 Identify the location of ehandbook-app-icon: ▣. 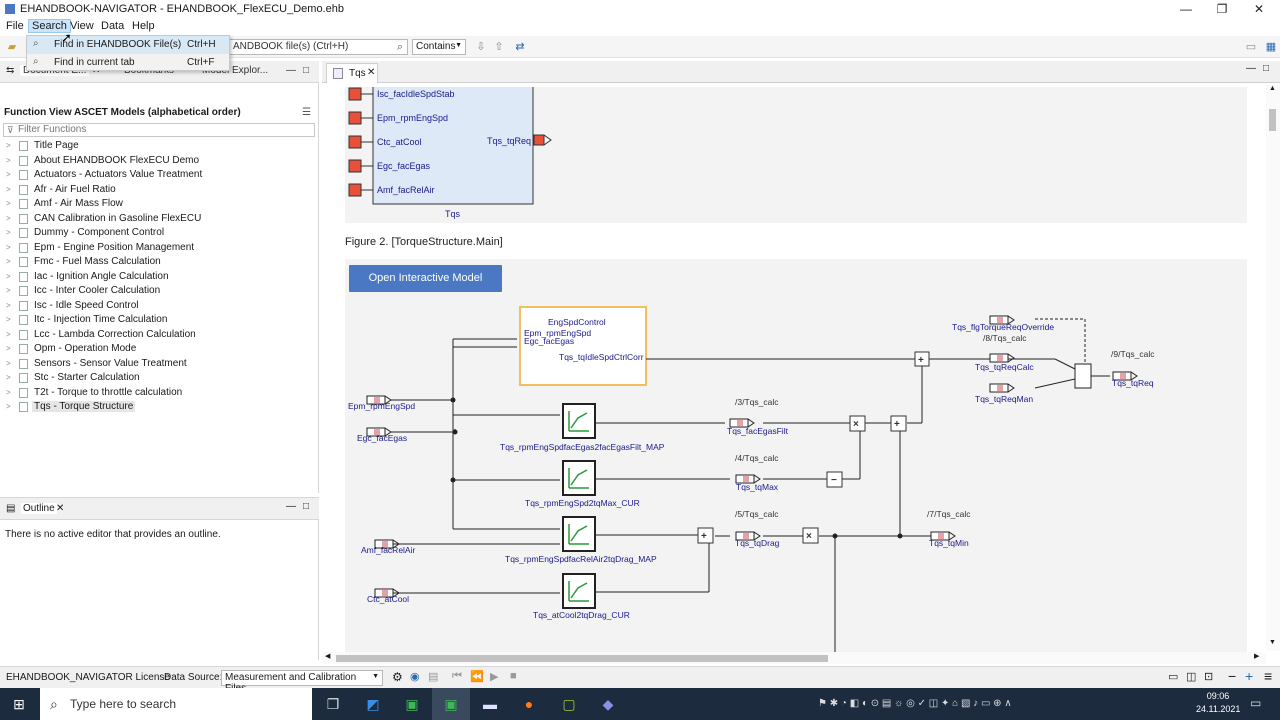
(412, 704).